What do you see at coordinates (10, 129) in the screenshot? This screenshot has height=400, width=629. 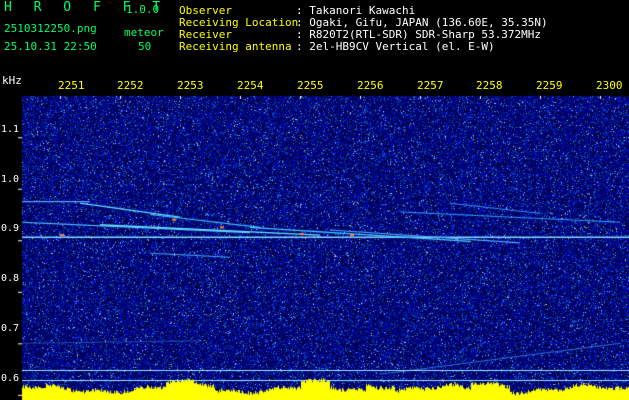 I see `freq-tick-label: 1.1` at bounding box center [10, 129].